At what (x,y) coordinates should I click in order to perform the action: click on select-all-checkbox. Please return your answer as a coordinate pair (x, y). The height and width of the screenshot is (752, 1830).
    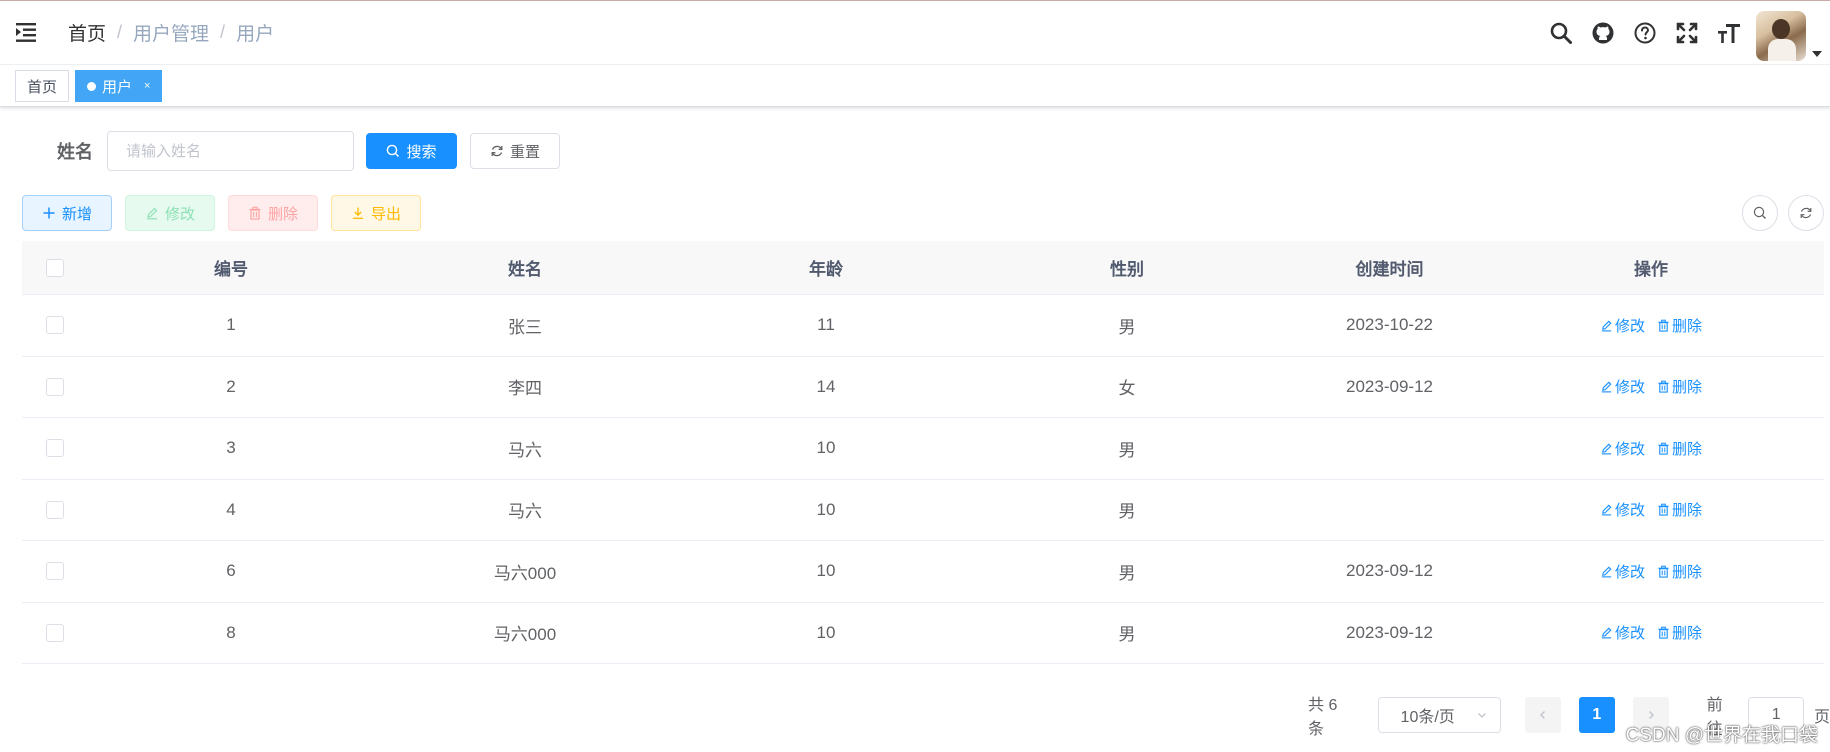
    Looking at the image, I should click on (55, 267).